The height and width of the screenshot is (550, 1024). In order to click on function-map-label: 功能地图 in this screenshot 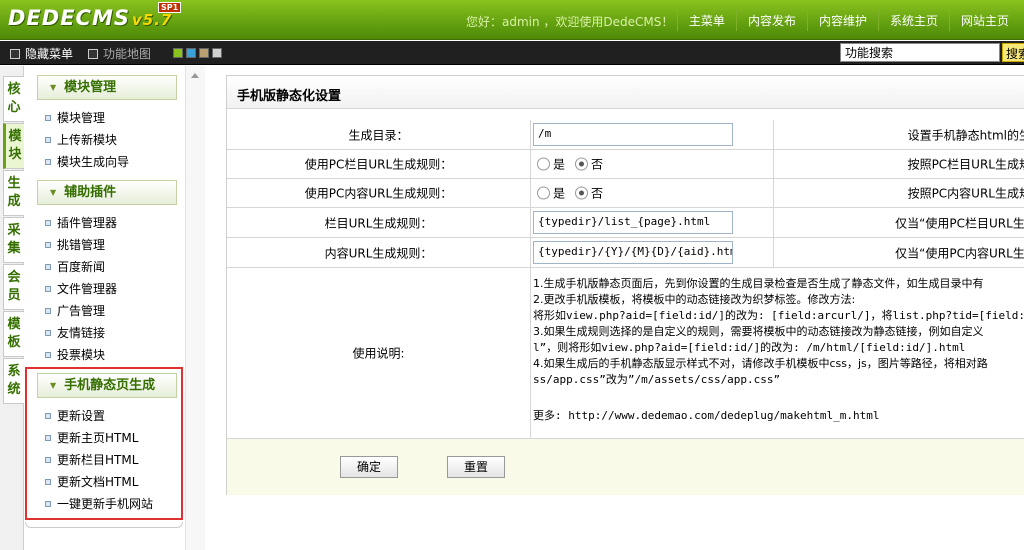, I will do `click(127, 54)`.